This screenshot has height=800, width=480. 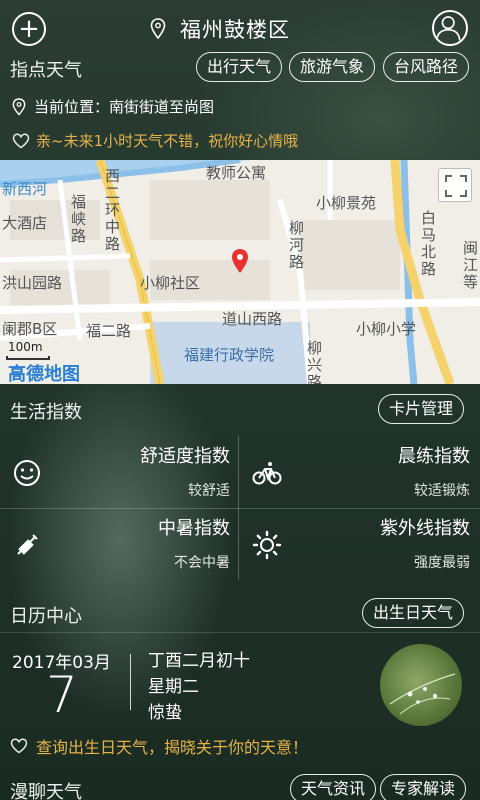 What do you see at coordinates (25, 347) in the screenshot?
I see `map-scale-label: 100m` at bounding box center [25, 347].